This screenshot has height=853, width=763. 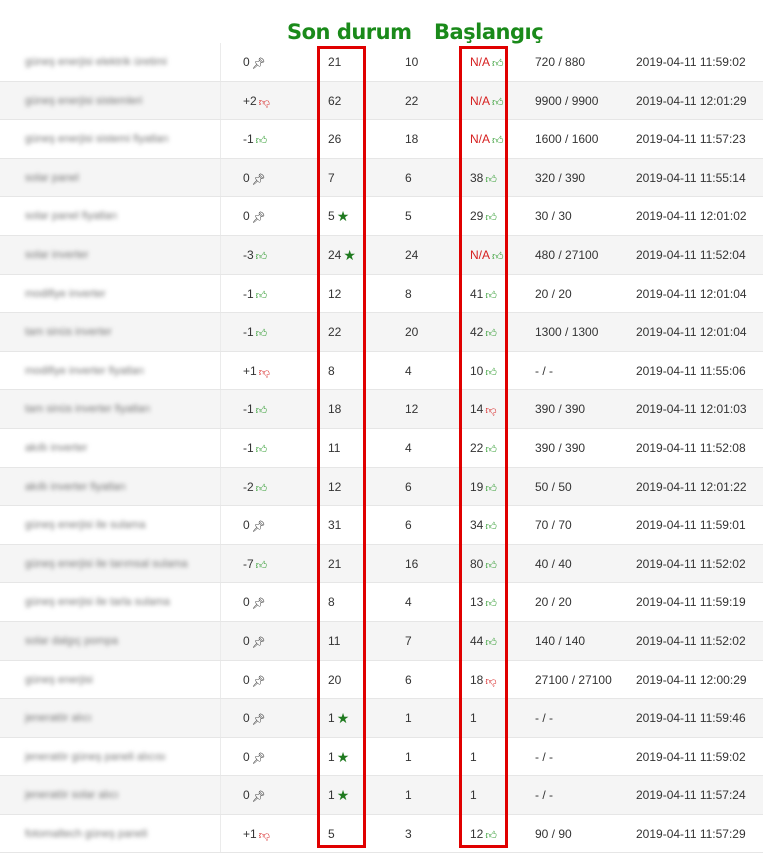 I want to click on date-cell: 2019-04-11 11:55:06, so click(x=691, y=371).